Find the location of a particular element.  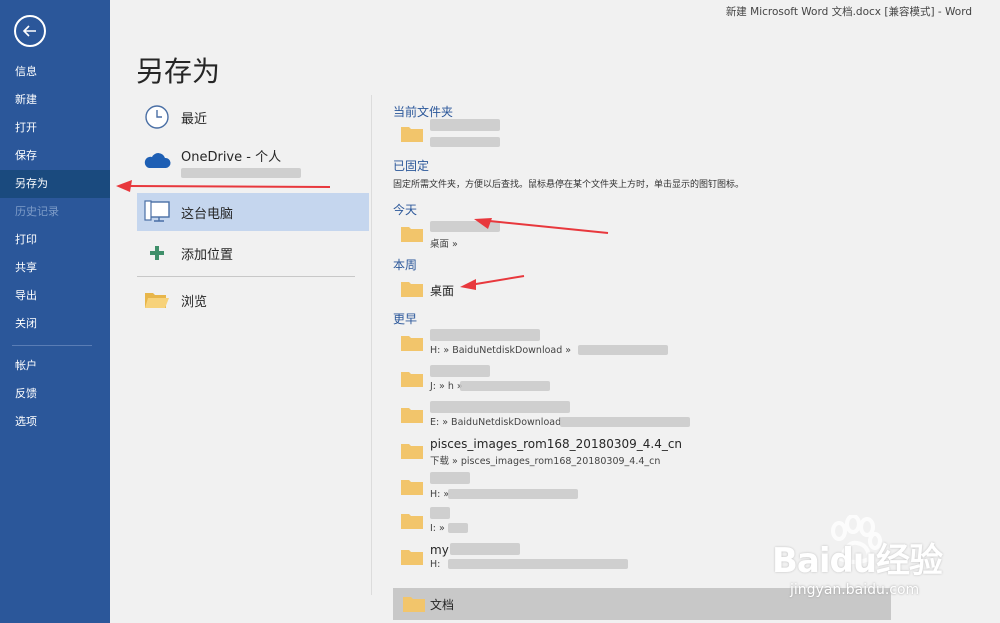

nav-save-as: 另存为 is located at coordinates (55, 184).